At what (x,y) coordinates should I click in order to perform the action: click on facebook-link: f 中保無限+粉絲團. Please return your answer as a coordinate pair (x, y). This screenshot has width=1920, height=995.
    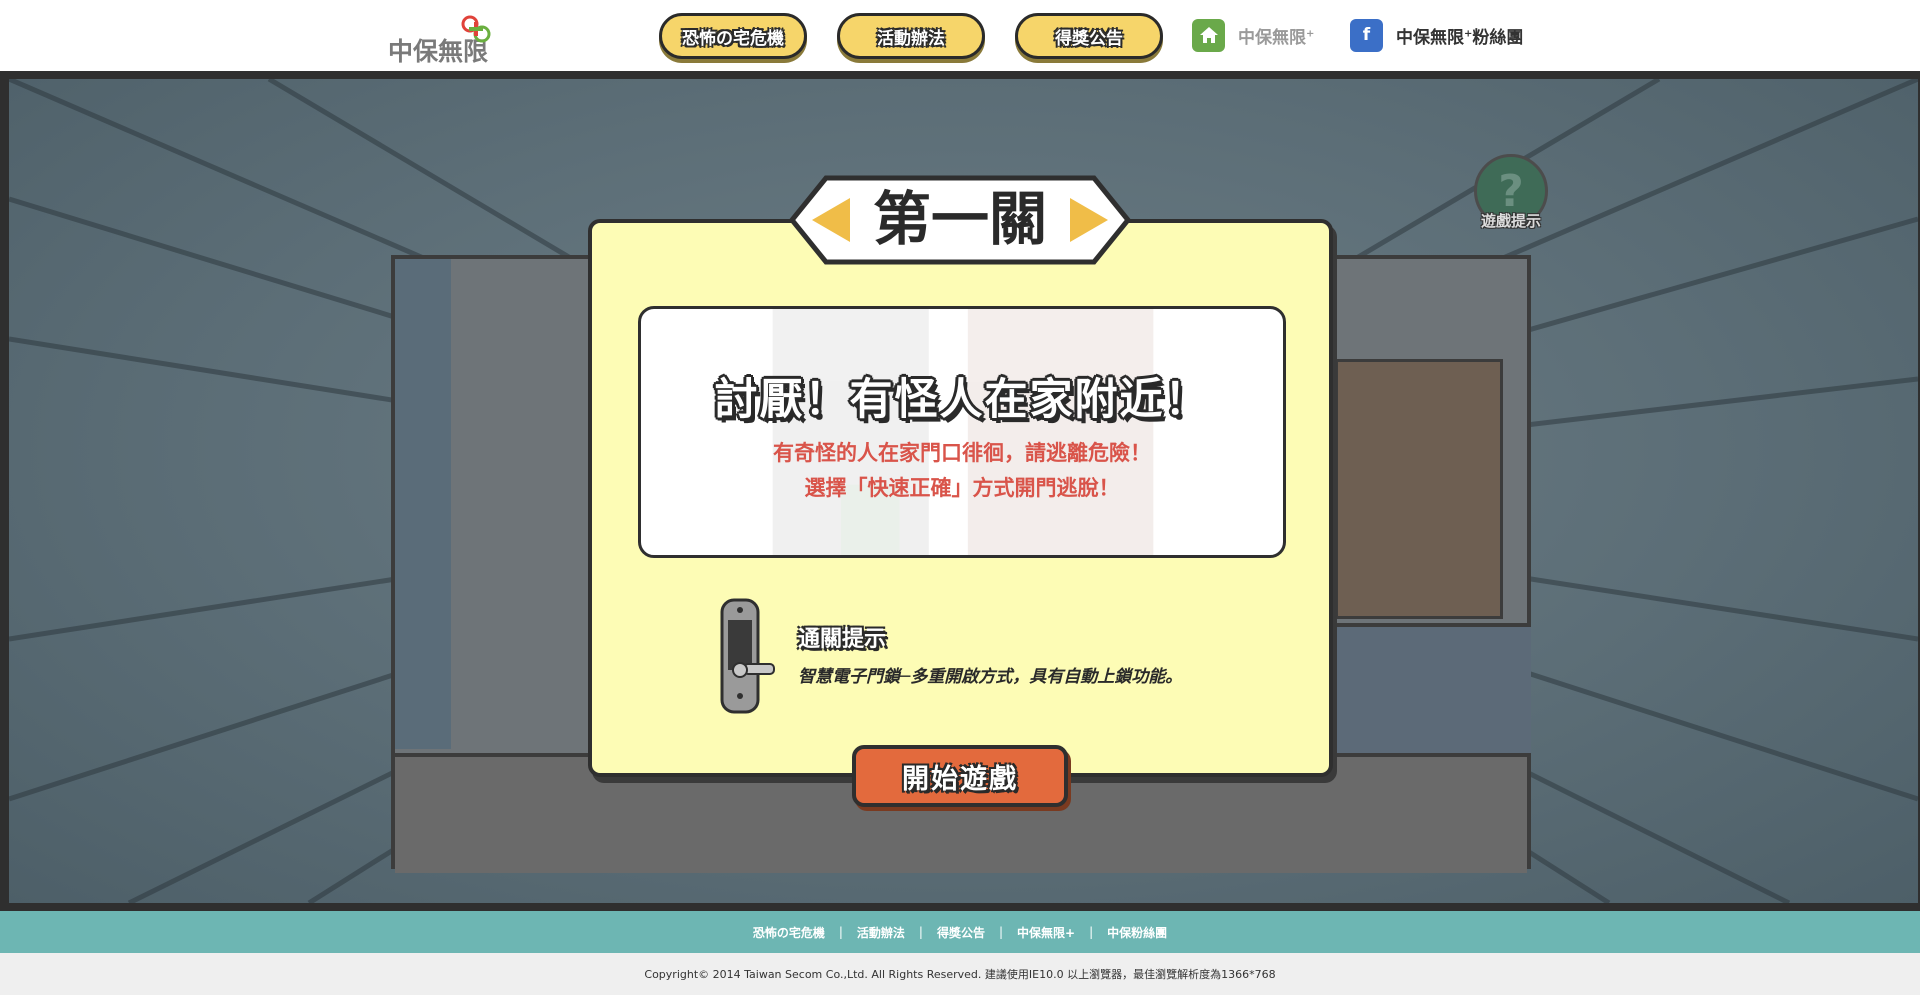
    Looking at the image, I should click on (1436, 35).